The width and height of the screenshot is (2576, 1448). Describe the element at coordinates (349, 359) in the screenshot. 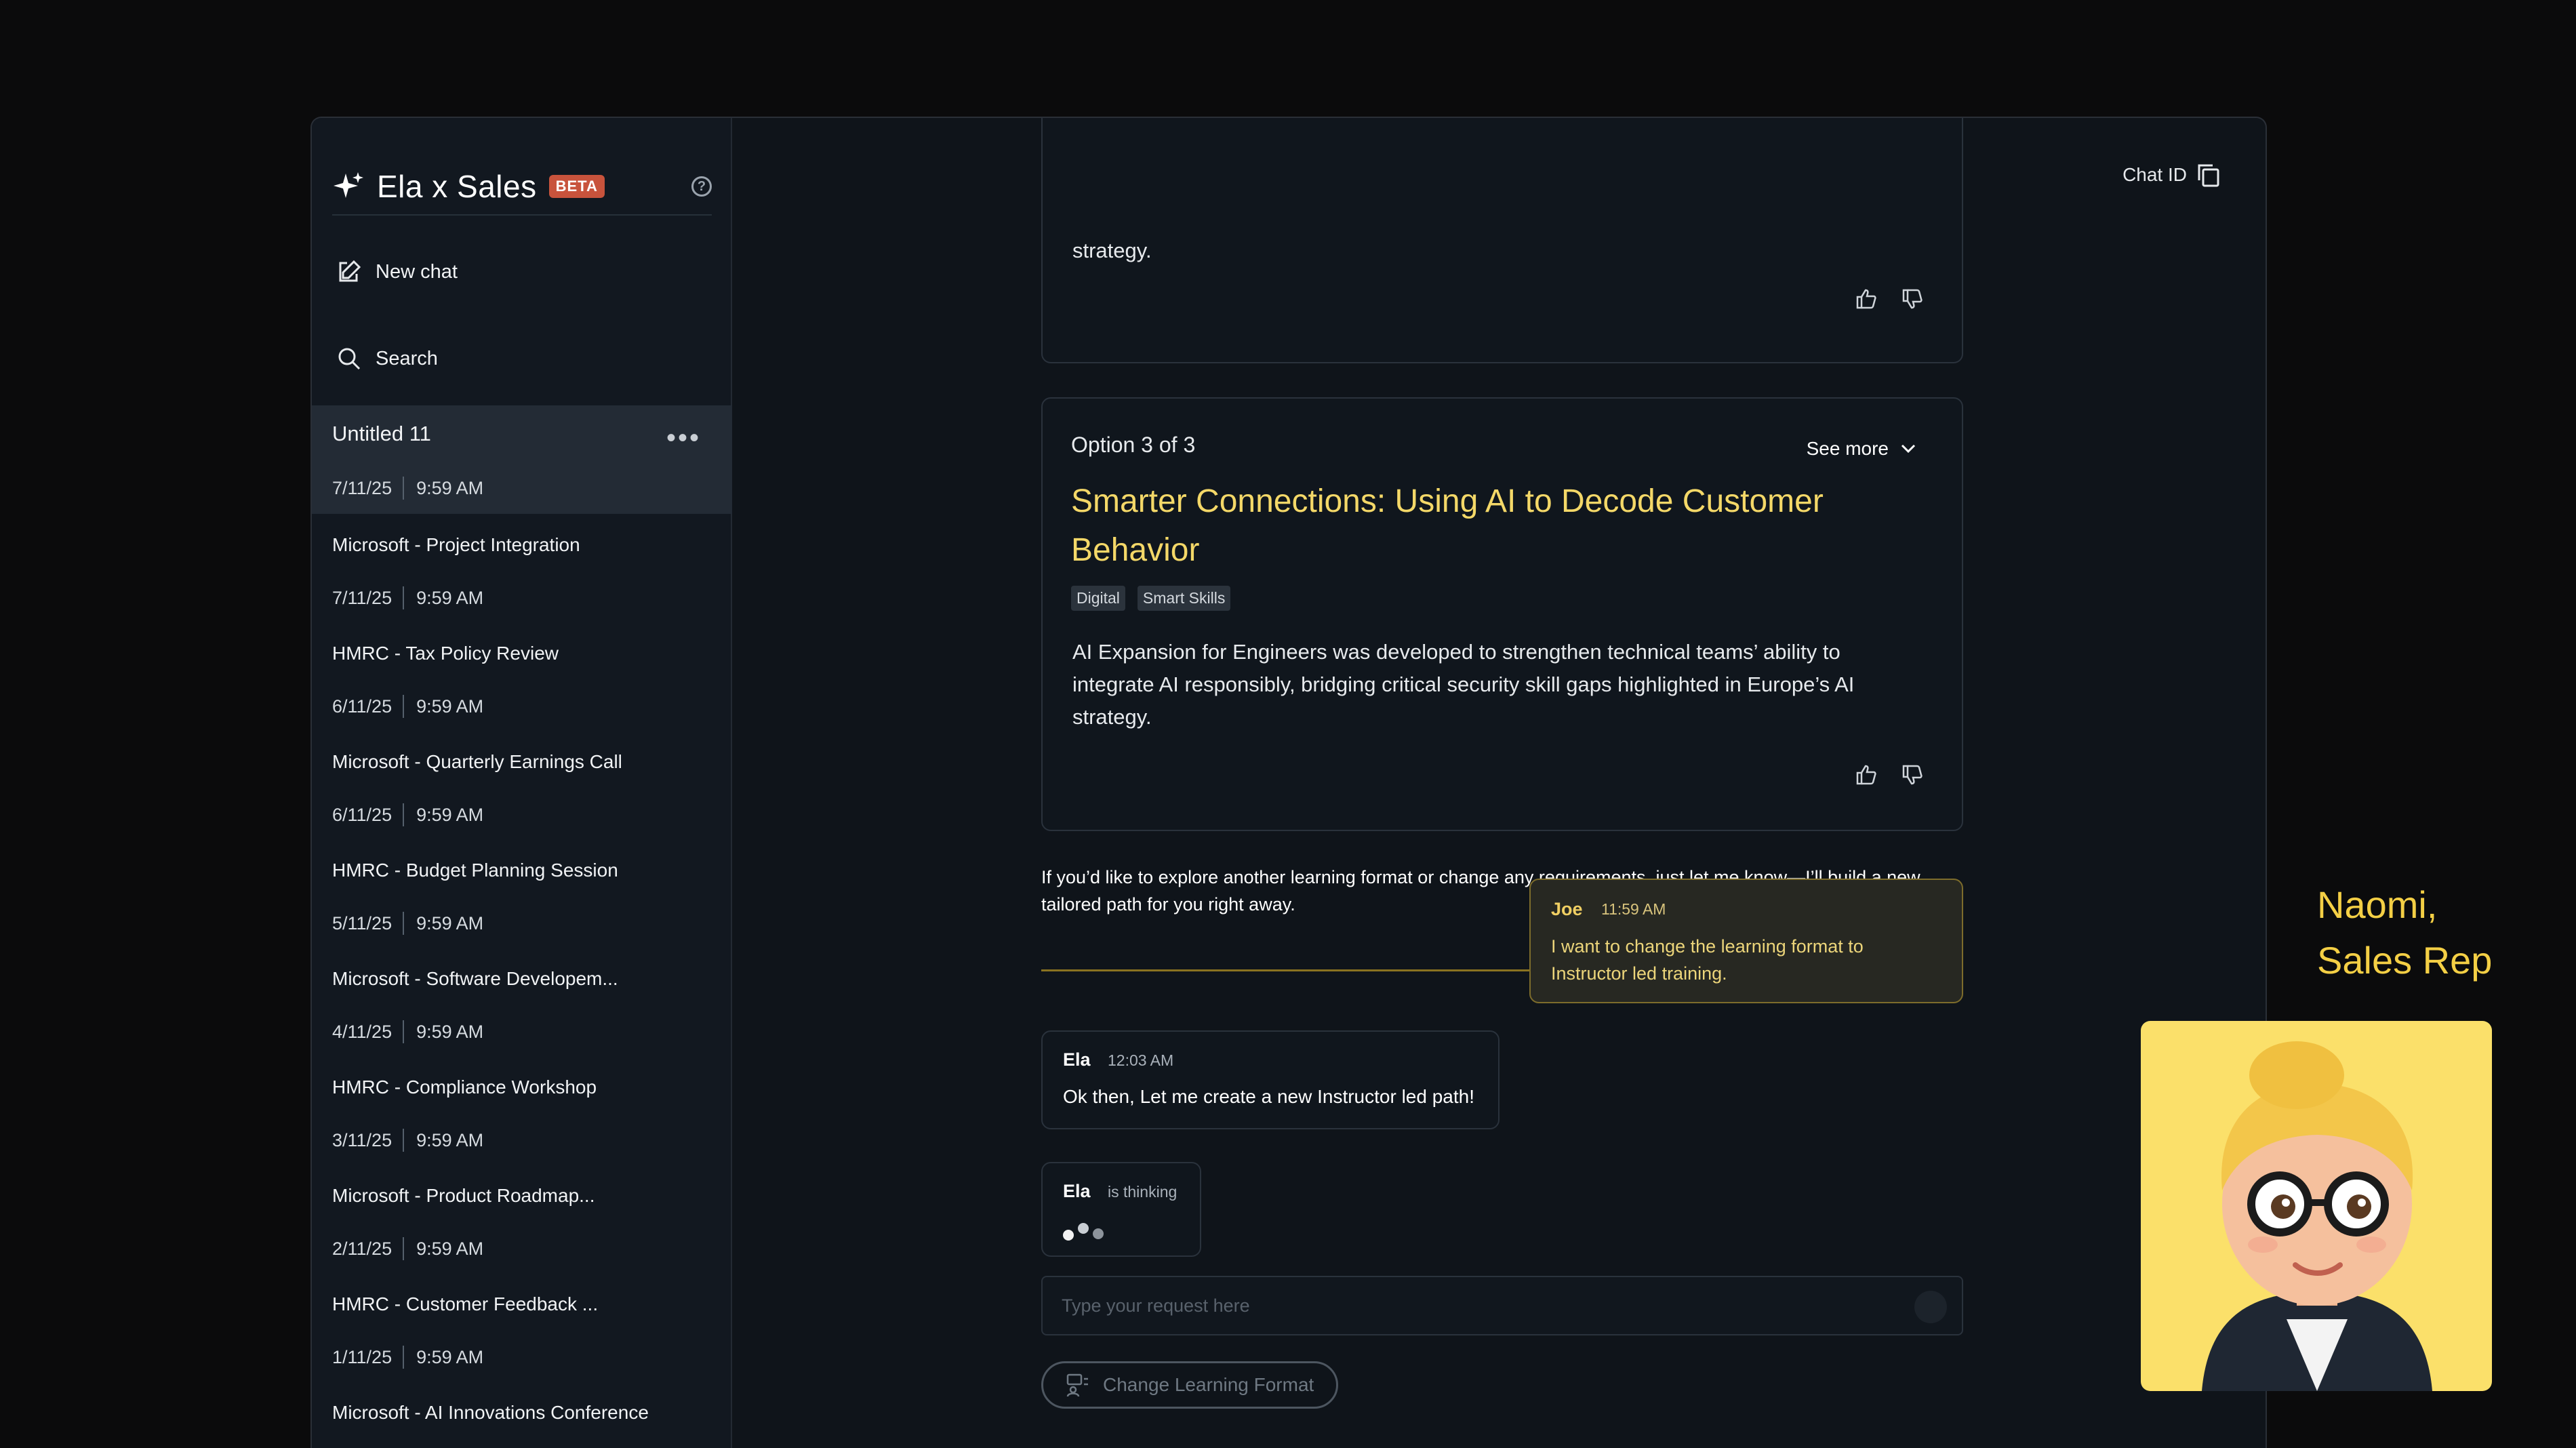

I see `search-icon` at that location.